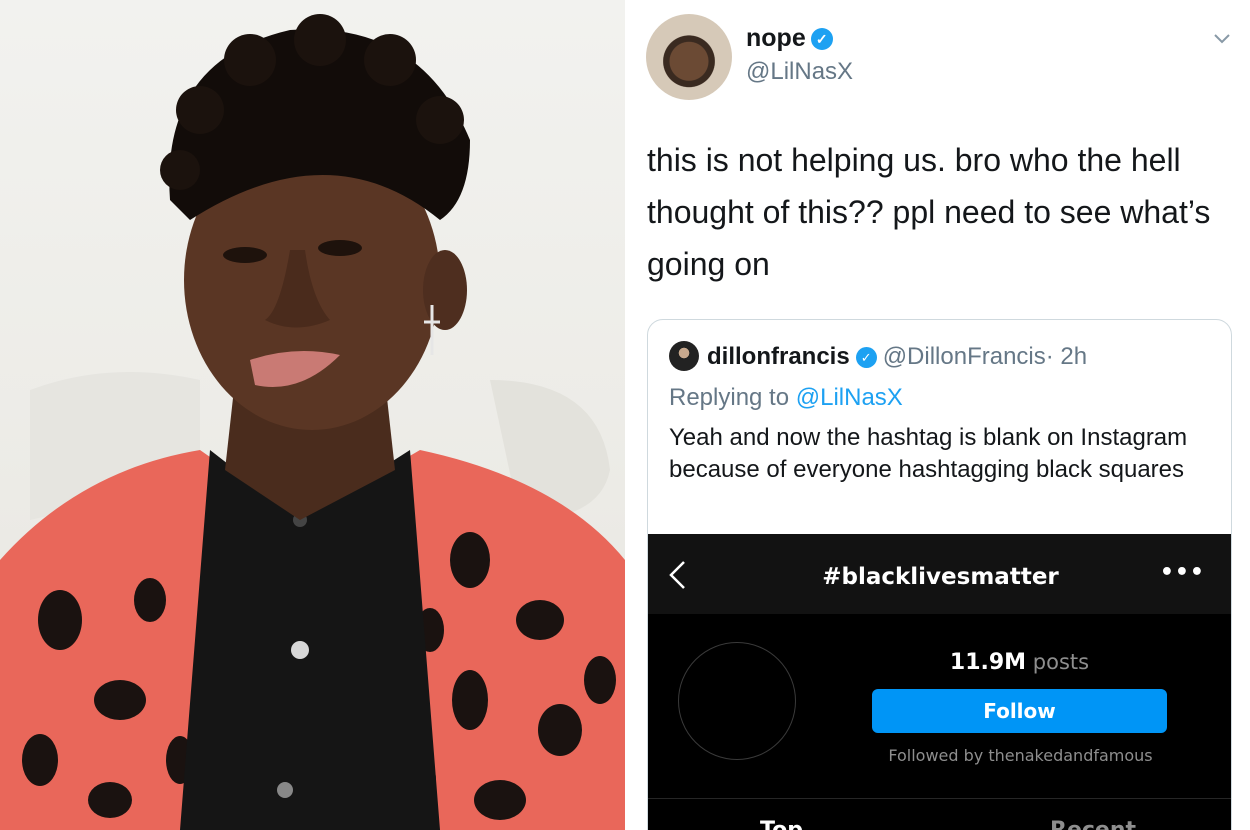 The height and width of the screenshot is (830, 1250). What do you see at coordinates (799, 72) in the screenshot?
I see `author-handle: @LilNasX` at bounding box center [799, 72].